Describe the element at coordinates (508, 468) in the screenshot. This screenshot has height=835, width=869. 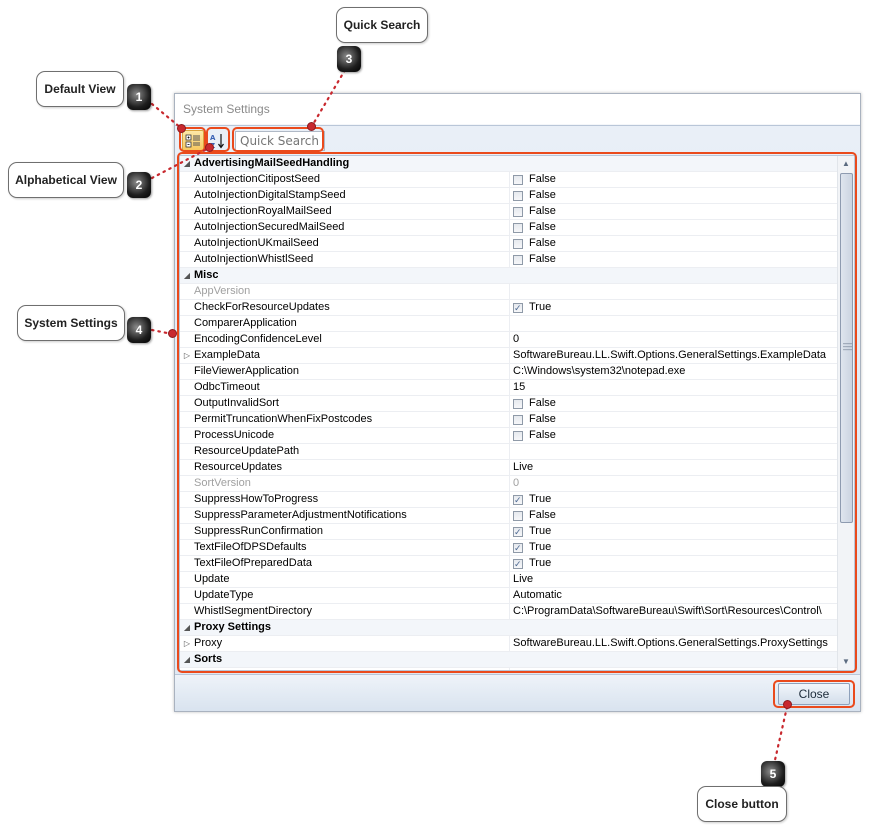
I see `property-row: ResourceUpdates Live` at that location.